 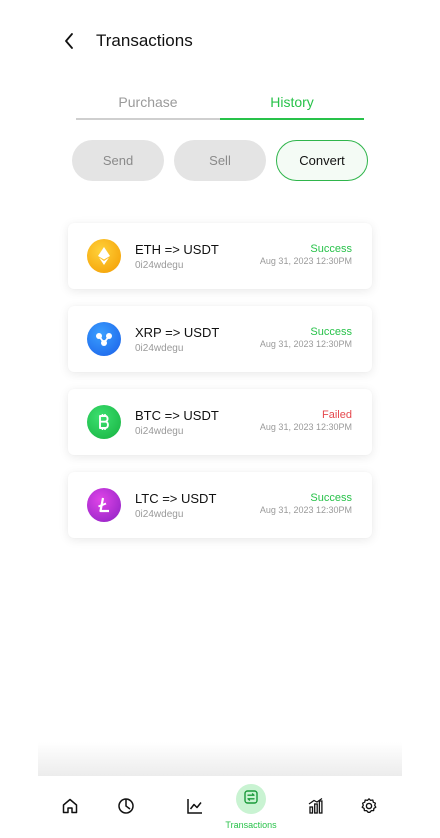 I want to click on transaction-pair: LTC => USDT, so click(x=176, y=498).